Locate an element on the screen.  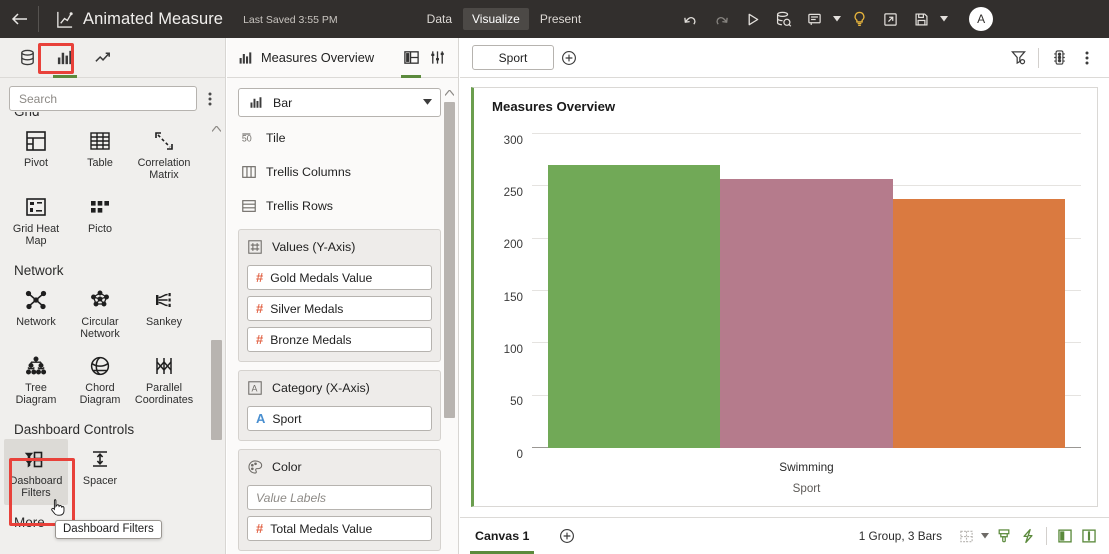
shelf-color: Color Value Labels # Total Medals Value is located at coordinates (339, 500).